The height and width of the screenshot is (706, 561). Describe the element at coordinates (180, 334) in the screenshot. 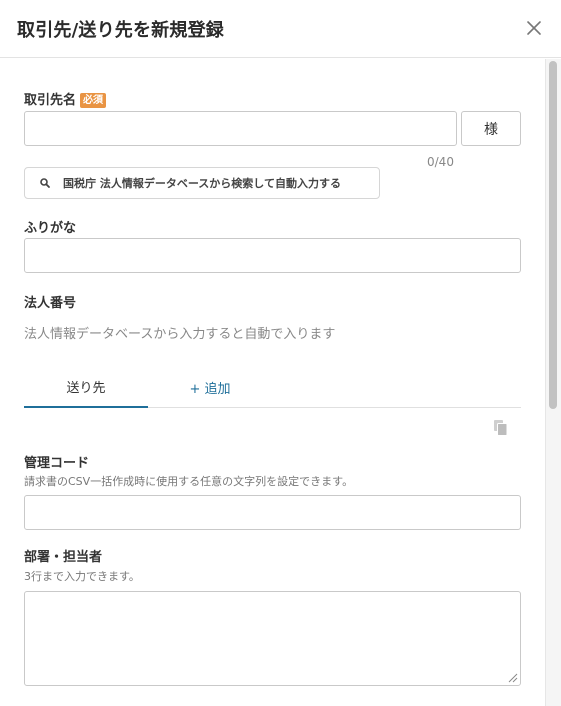

I see `corporate-number-hint: 法人情報データベースから入力すると自動で入ります` at that location.